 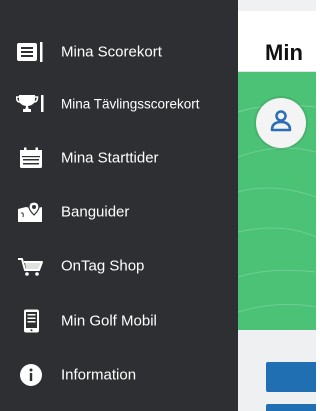 I want to click on menu-item-mina-tavlingsscorekort: Mina Tävlingsscorekort, so click(x=119, y=104).